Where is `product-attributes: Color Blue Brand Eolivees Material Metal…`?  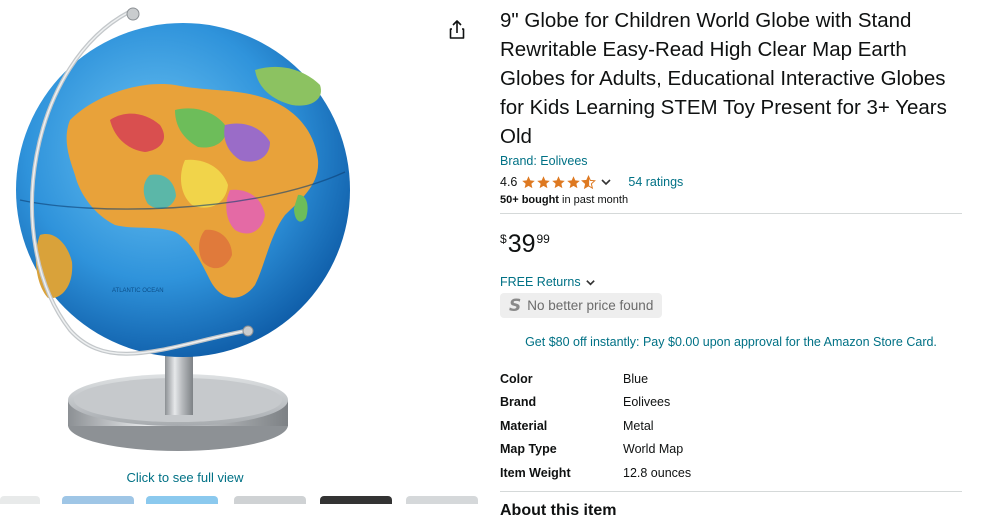
product-attributes: Color Blue Brand Eolivees Material Metal… is located at coordinates (595, 426).